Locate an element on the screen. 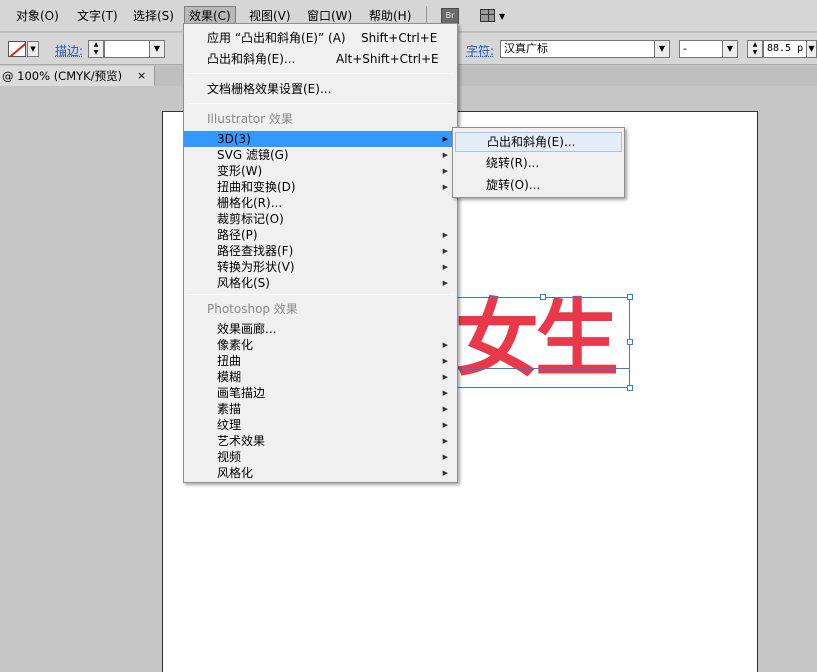 The width and height of the screenshot is (817, 672). document-tab-title: @ 100% (CMYK/预览) is located at coordinates (62, 76).